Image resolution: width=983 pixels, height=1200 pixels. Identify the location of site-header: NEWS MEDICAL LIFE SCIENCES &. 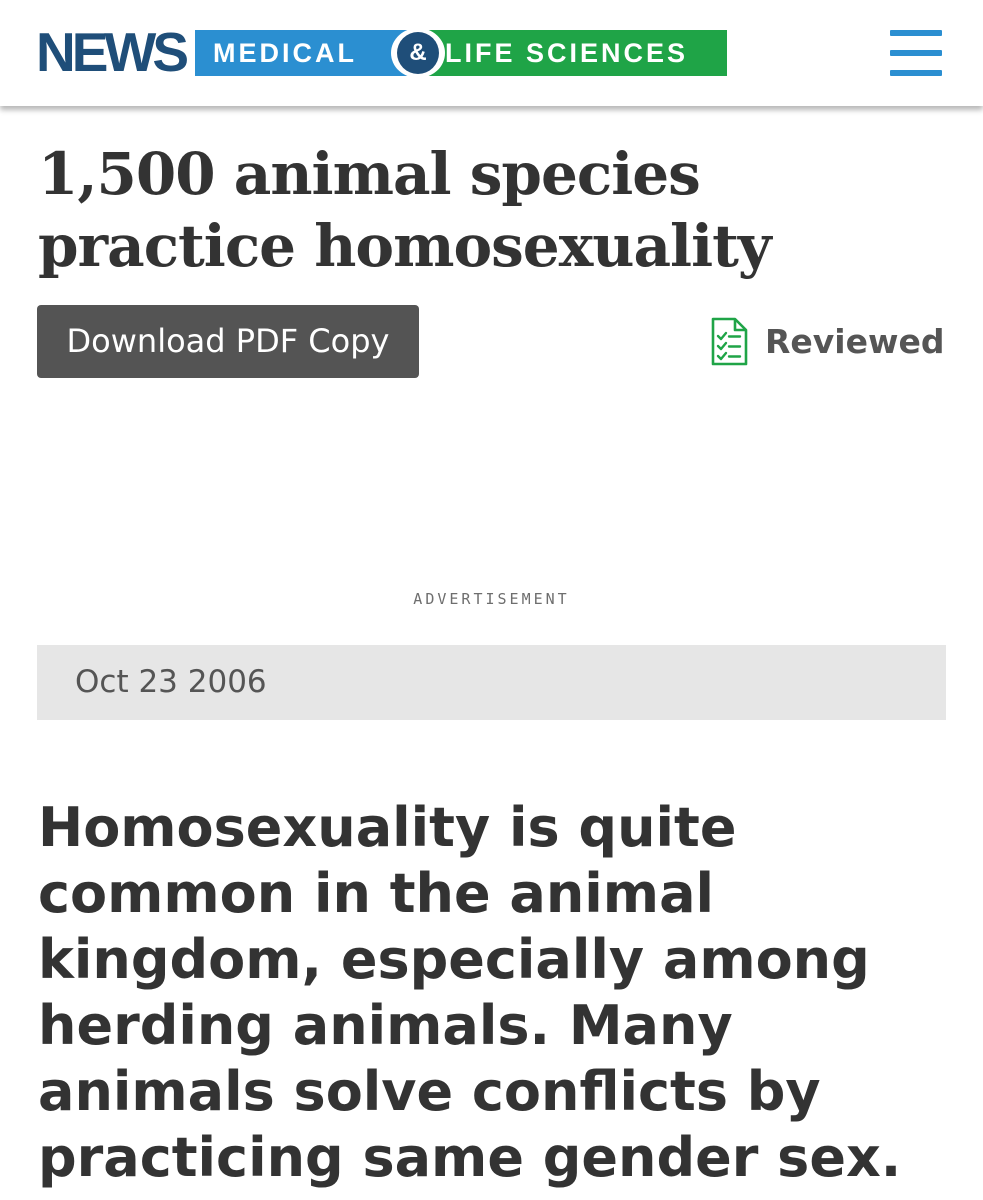
(491, 53).